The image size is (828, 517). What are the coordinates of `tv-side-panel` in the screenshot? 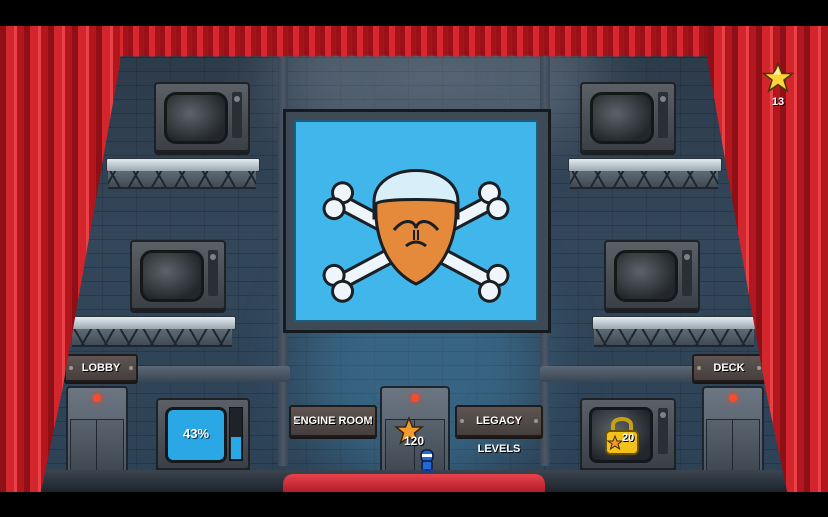 It's located at (663, 431).